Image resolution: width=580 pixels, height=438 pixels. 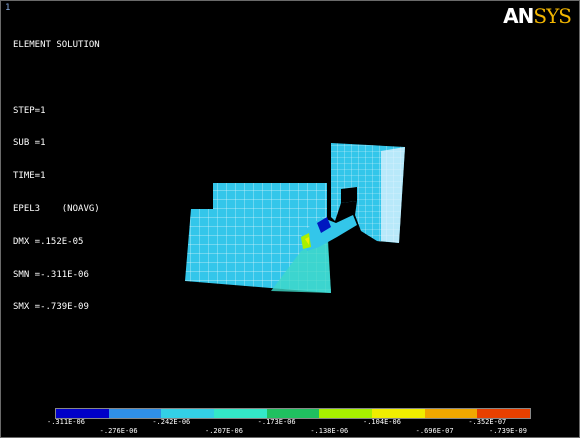 I want to click on legend-tick-label: -.104E-06, so click(x=382, y=422).